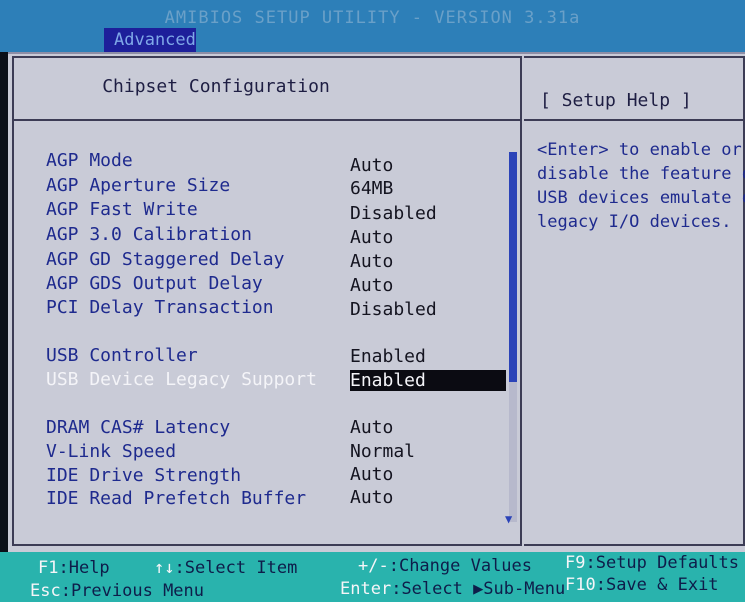  Describe the element at coordinates (641, 174) in the screenshot. I see `help-line: disable the feature of` at that location.